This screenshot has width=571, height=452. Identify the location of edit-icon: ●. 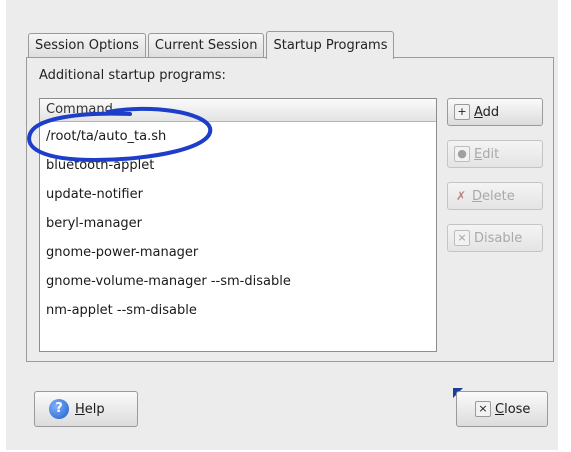
(462, 154).